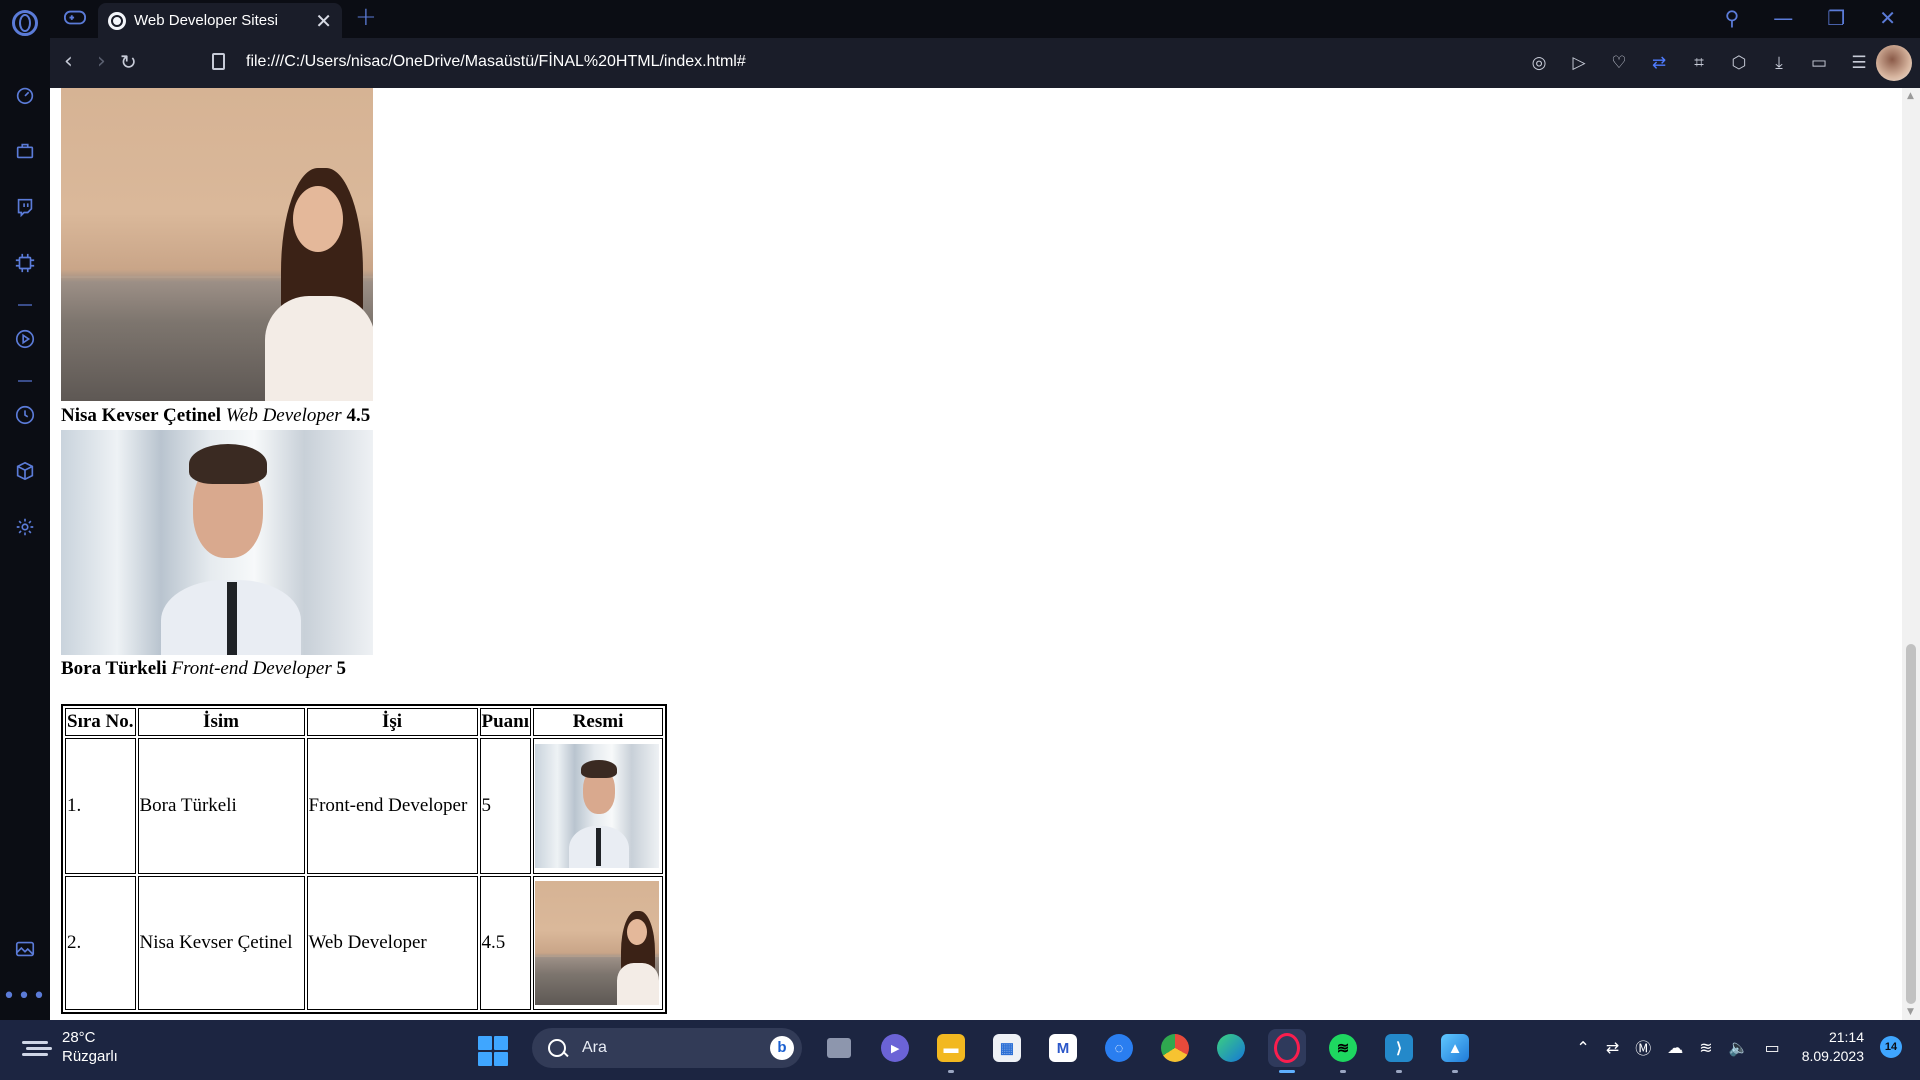 Image resolution: width=1920 pixels, height=1080 pixels. What do you see at coordinates (505, 722) in the screenshot?
I see `header-score: Puanı` at bounding box center [505, 722].